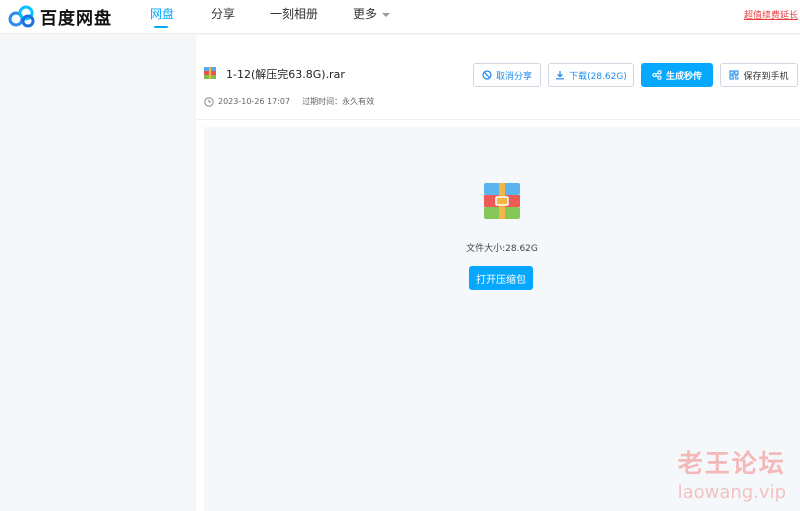  What do you see at coordinates (223, 13) in the screenshot?
I see `nav-share: 分享` at bounding box center [223, 13].